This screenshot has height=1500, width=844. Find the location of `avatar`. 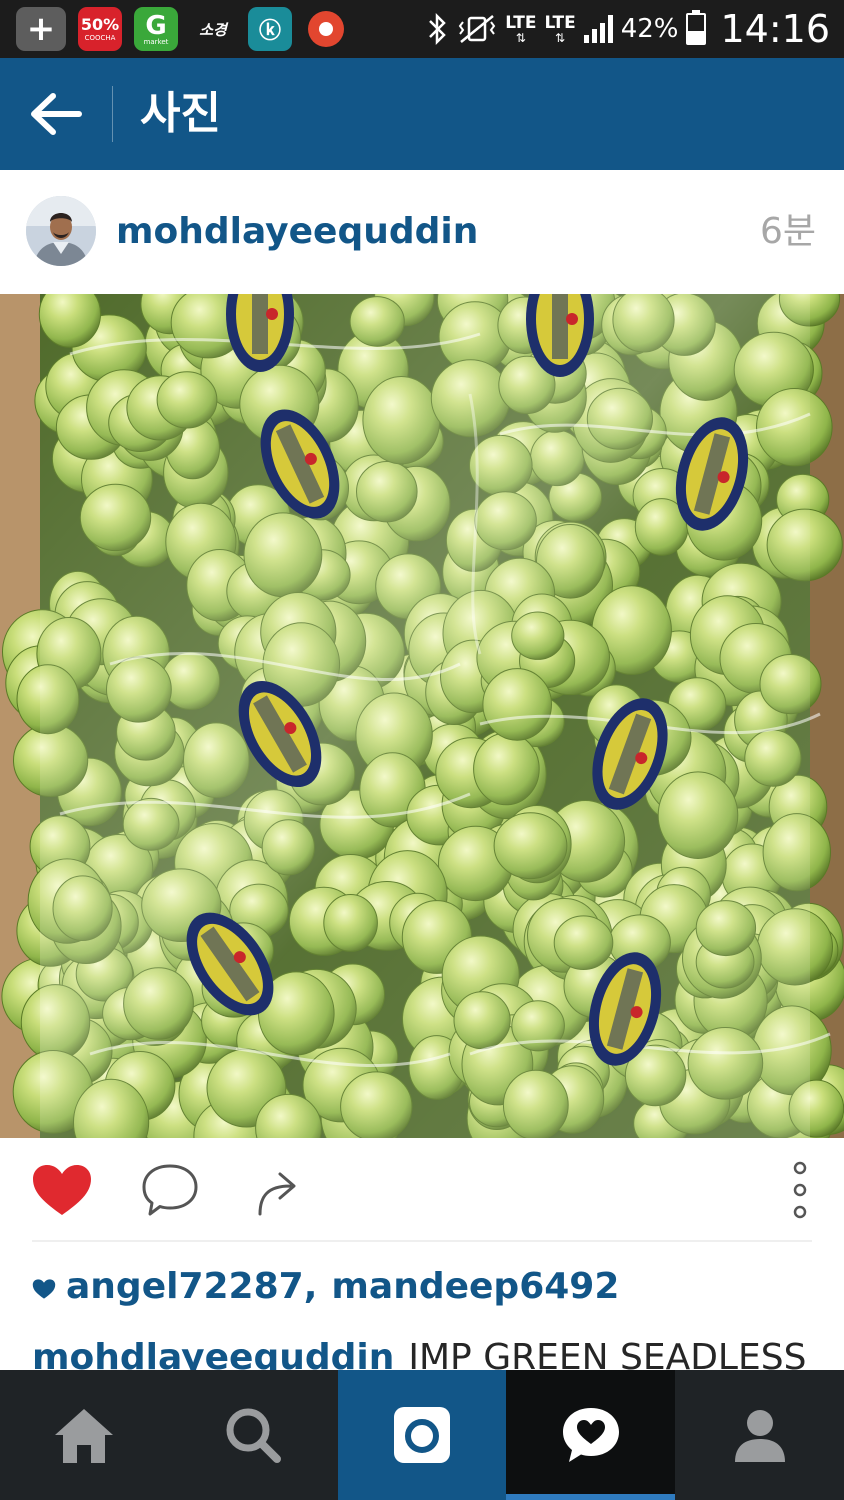

avatar is located at coordinates (61, 231).